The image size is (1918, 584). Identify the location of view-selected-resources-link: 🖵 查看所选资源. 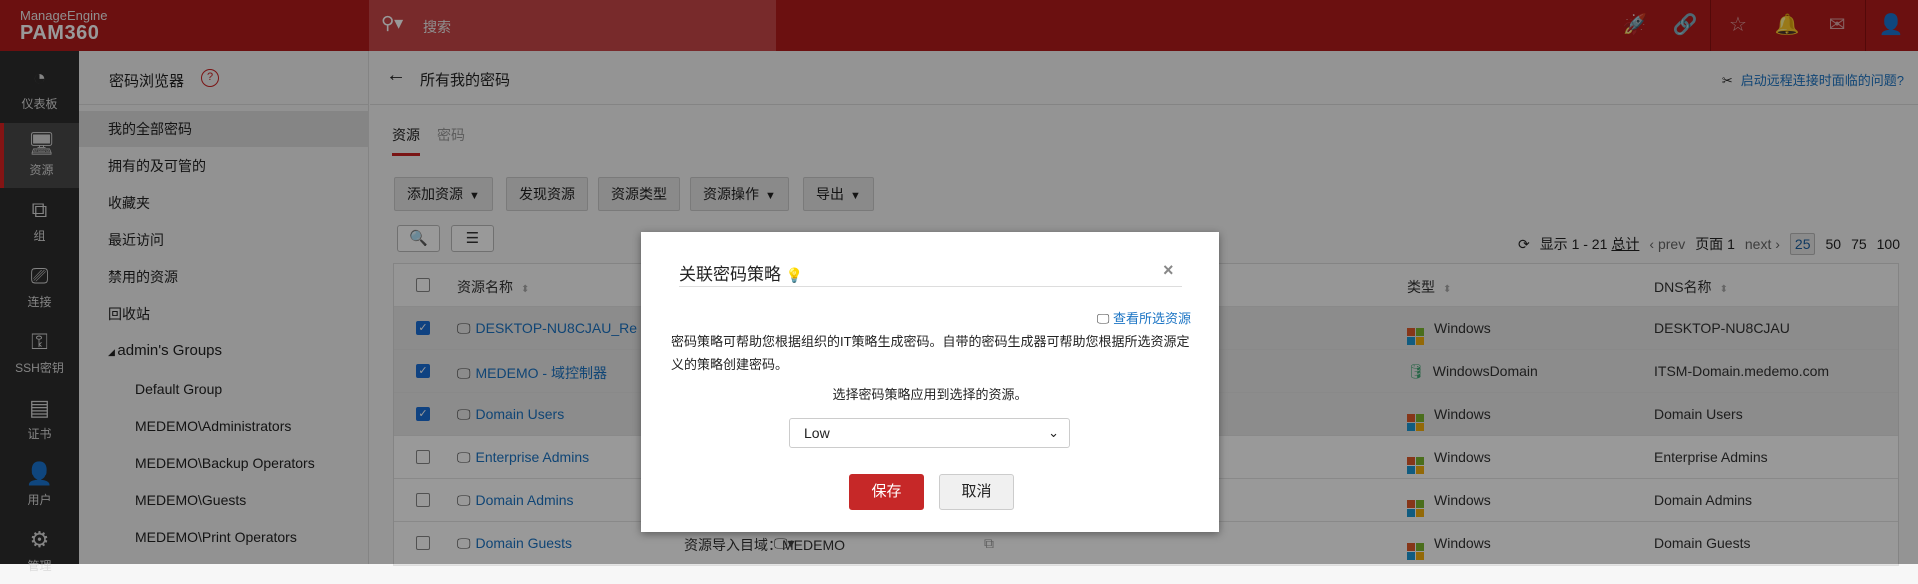
(1144, 317).